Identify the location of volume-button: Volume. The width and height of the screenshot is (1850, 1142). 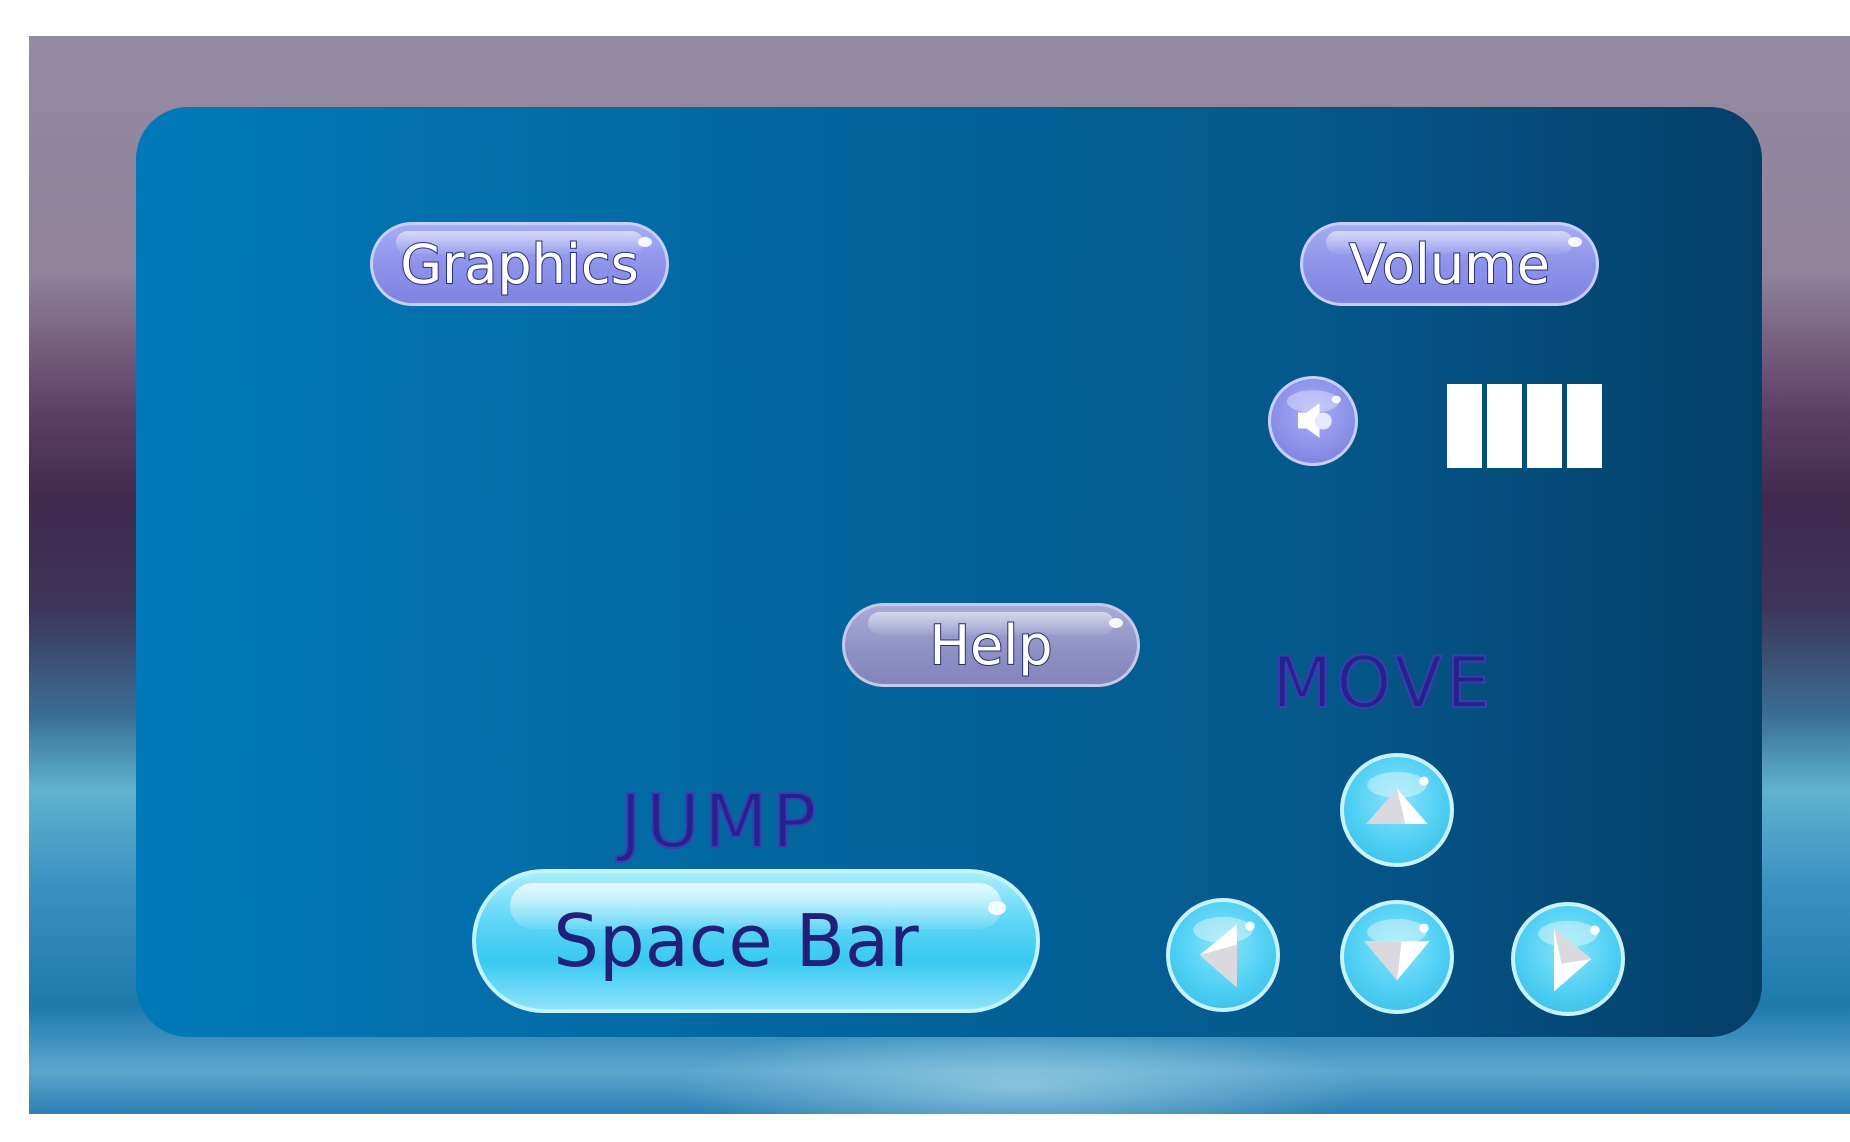
(1449, 264).